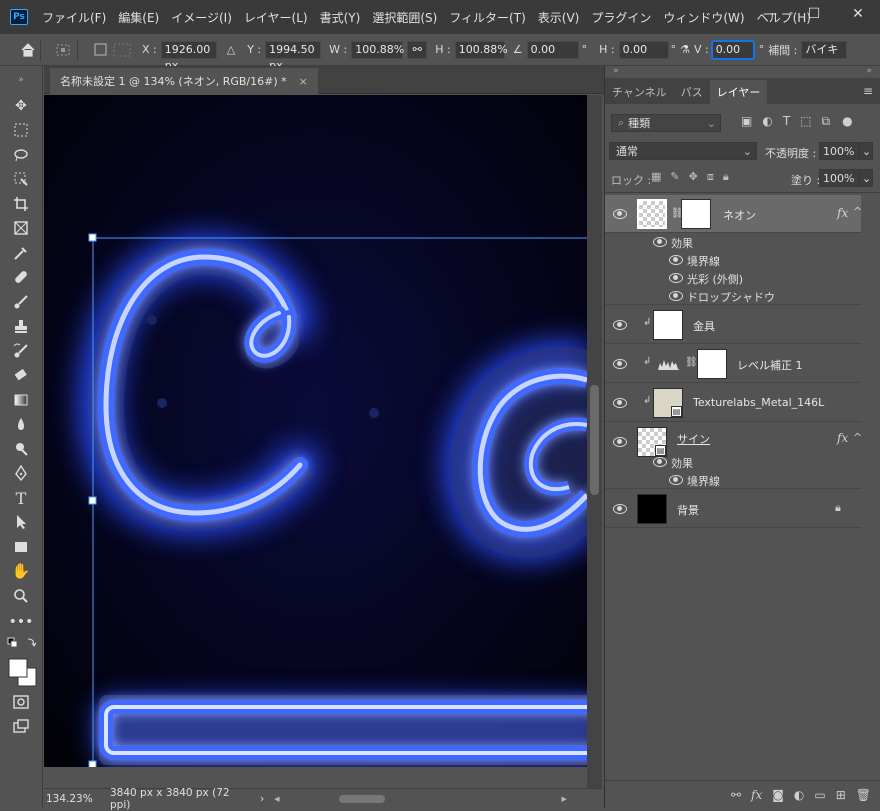 This screenshot has height=811, width=880. I want to click on menu-select: 選択範囲(S), so click(404, 17).